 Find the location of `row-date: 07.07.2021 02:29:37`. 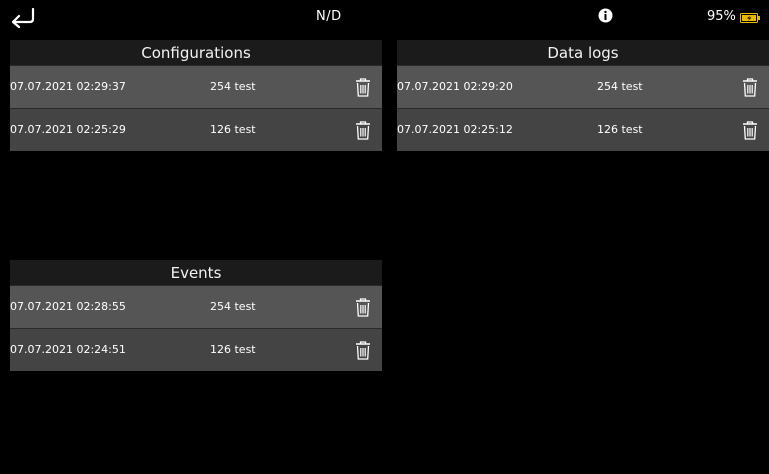

row-date: 07.07.2021 02:29:37 is located at coordinates (68, 86).